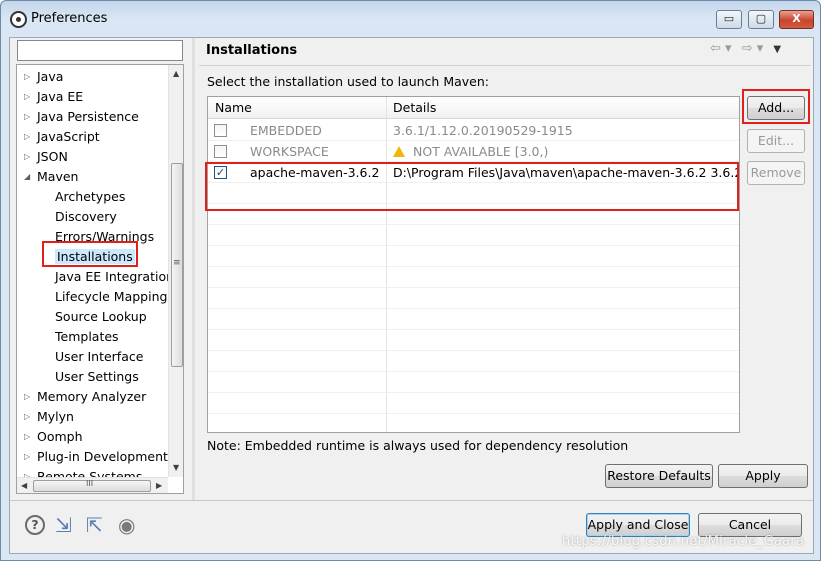 This screenshot has width=821, height=561. Describe the element at coordinates (777, 49) in the screenshot. I see `view-menu-icon: ▼` at that location.